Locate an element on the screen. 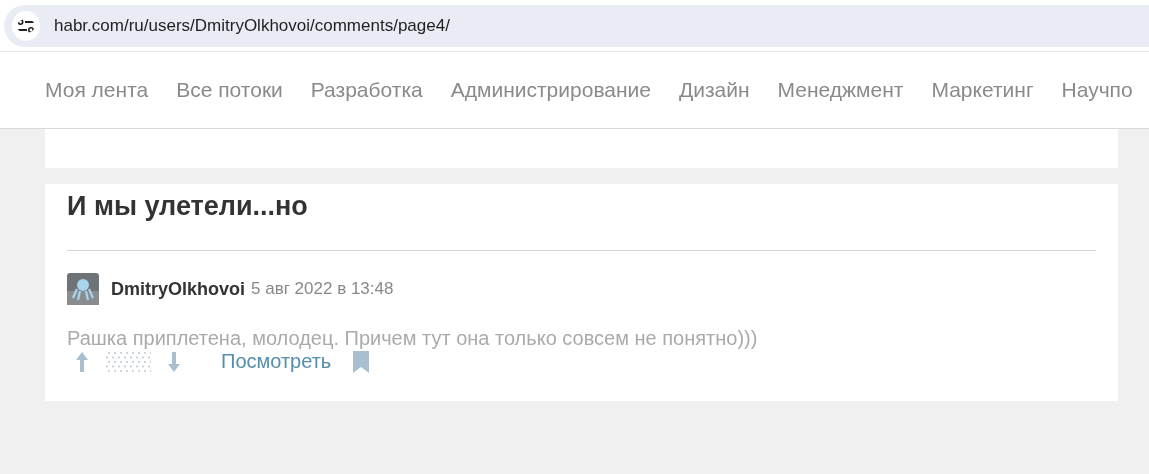  url-text: habr.com/ru/users/DmitryOlkhovoi/comments/page4/ is located at coordinates (252, 25).